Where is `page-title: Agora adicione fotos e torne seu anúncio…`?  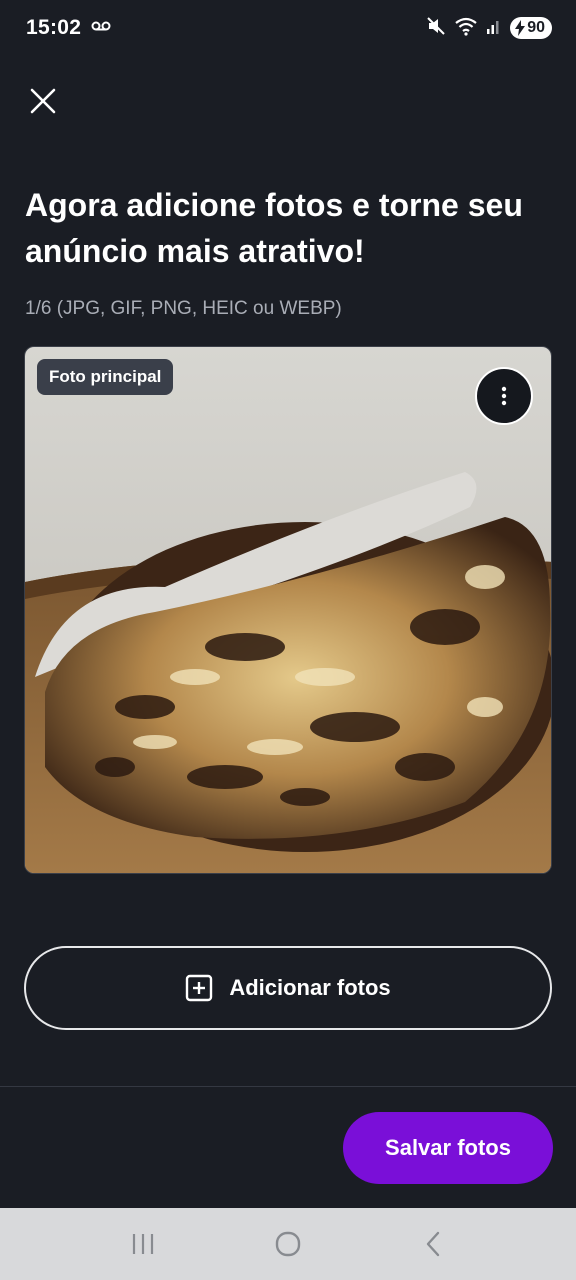 page-title: Agora adicione fotos e torne seu anúncio… is located at coordinates (274, 228).